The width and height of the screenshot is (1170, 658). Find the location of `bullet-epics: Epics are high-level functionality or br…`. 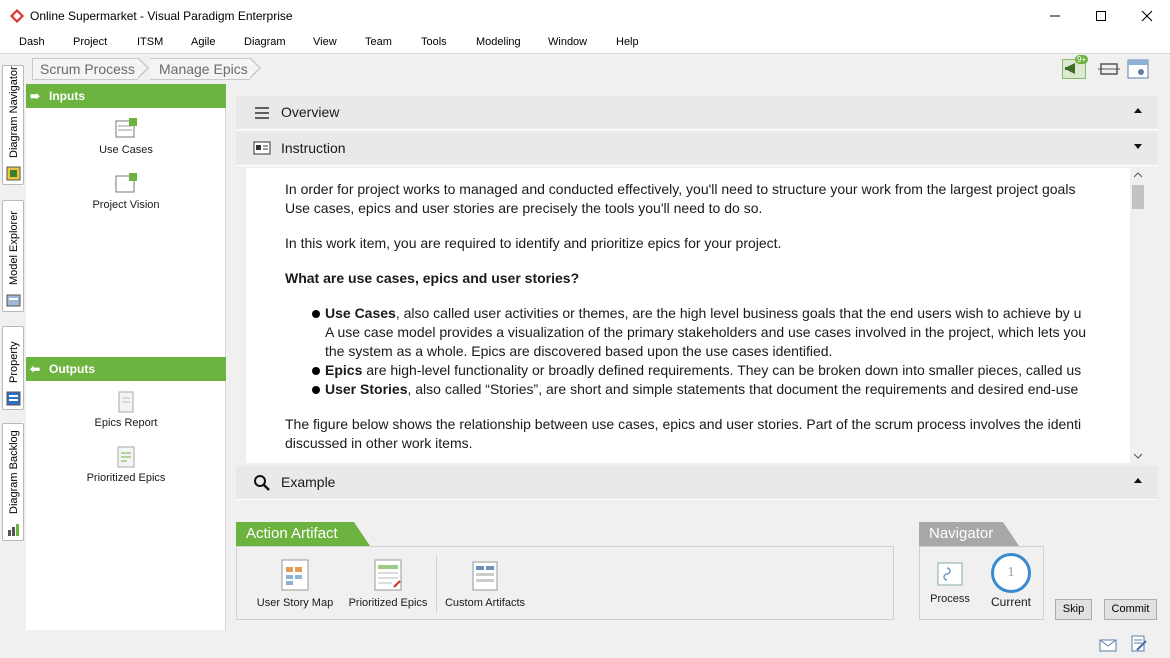

bullet-epics: Epics are high-level functionality or br… is located at coordinates (690, 370).